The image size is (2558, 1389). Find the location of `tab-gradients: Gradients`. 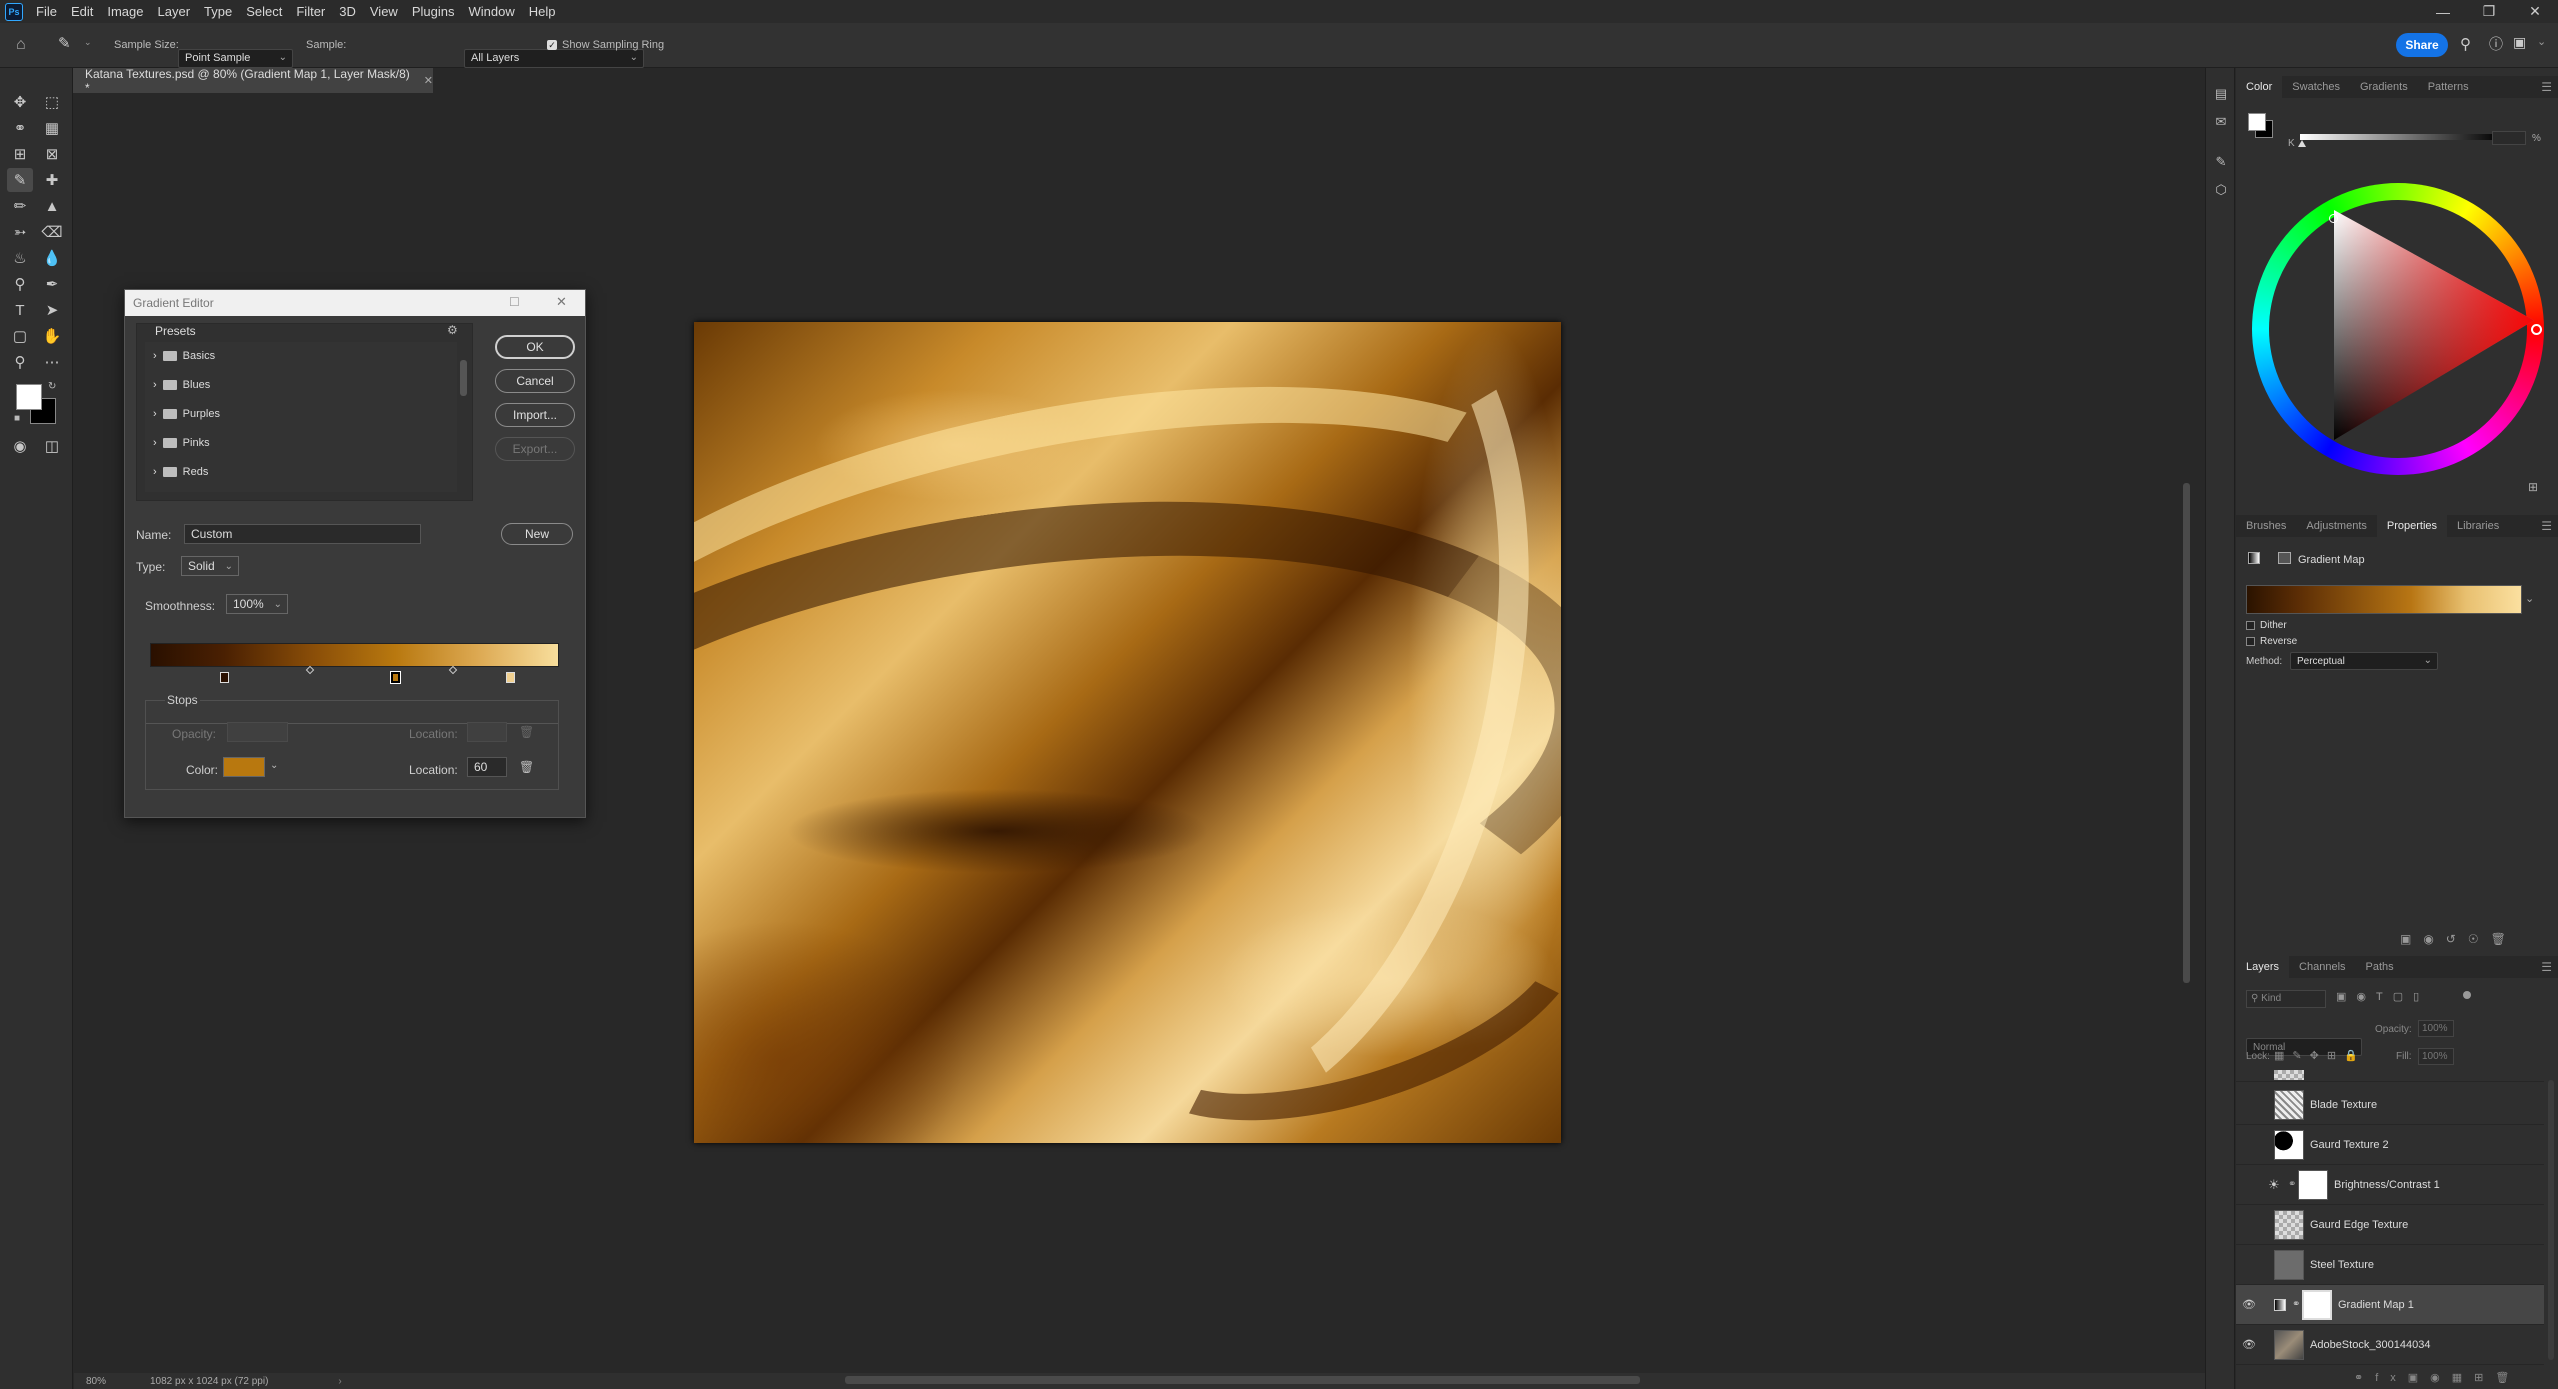

tab-gradients: Gradients is located at coordinates (2384, 87).